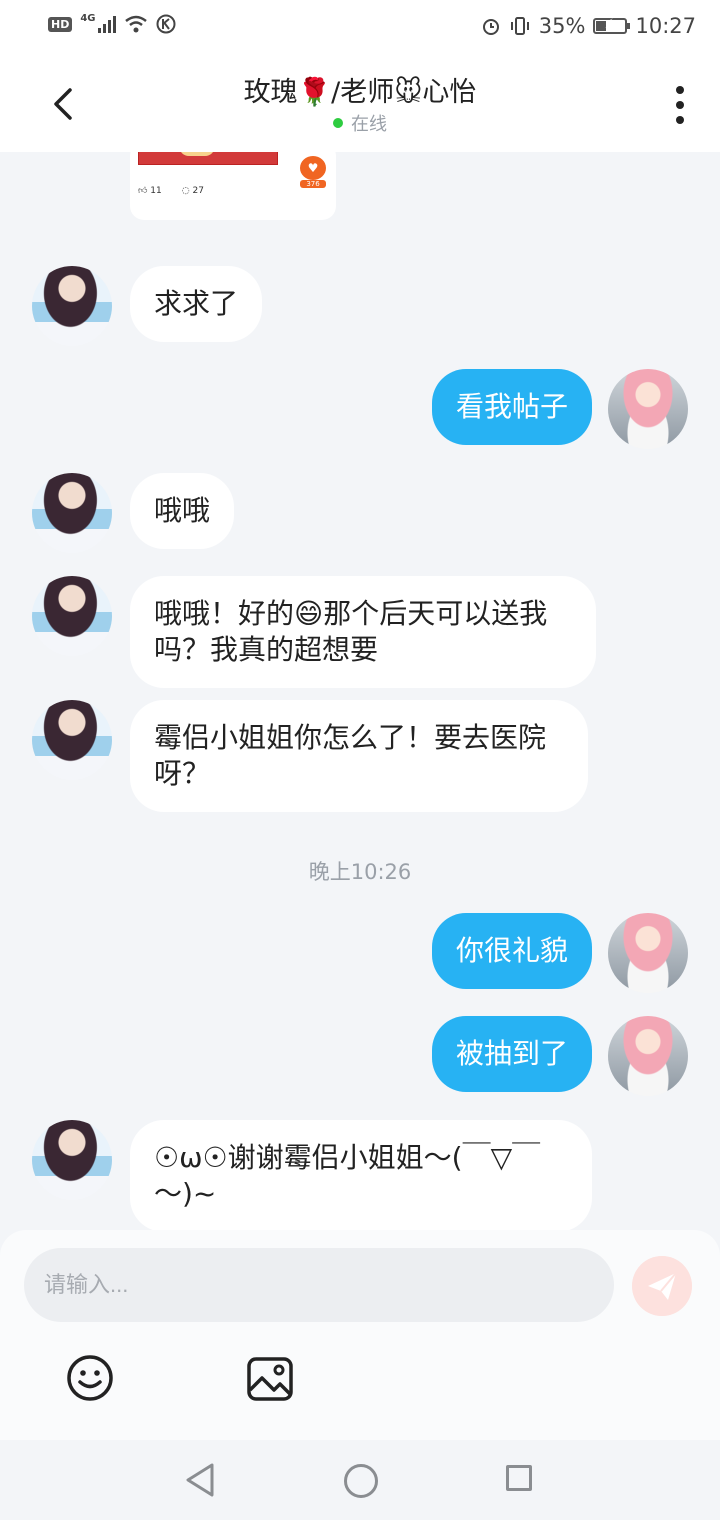 The image size is (720, 1520). I want to click on nav-home-icon, so click(361, 1481).